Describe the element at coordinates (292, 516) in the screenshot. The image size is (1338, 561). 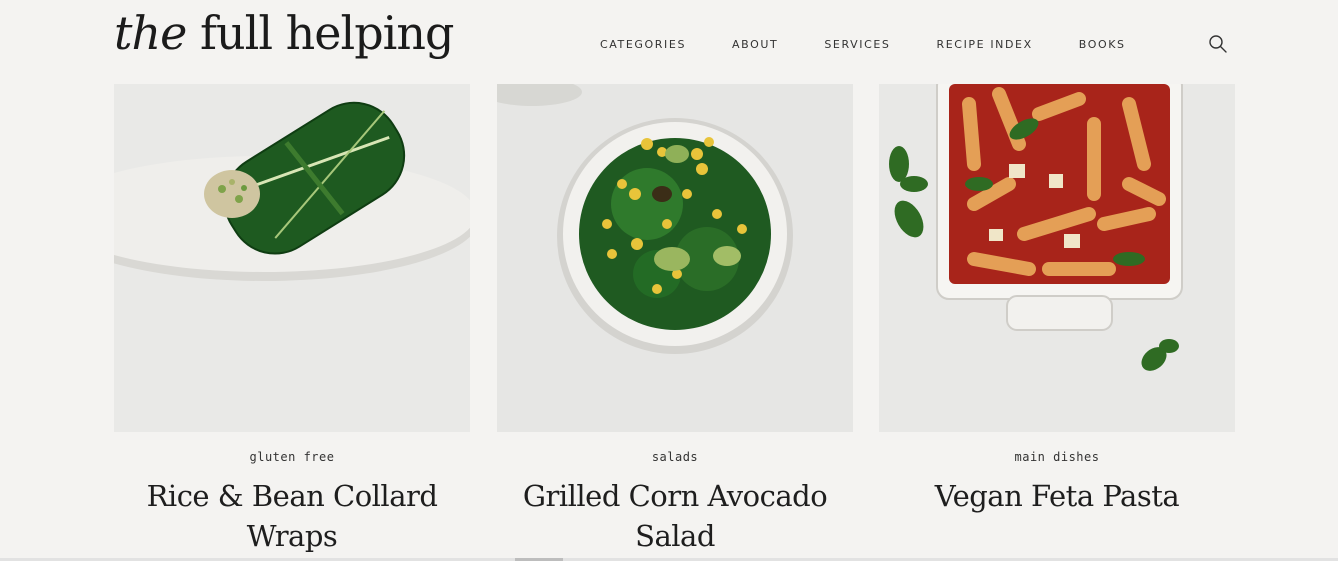
I see `recipe-title: Rice & Bean Collard Wraps` at that location.